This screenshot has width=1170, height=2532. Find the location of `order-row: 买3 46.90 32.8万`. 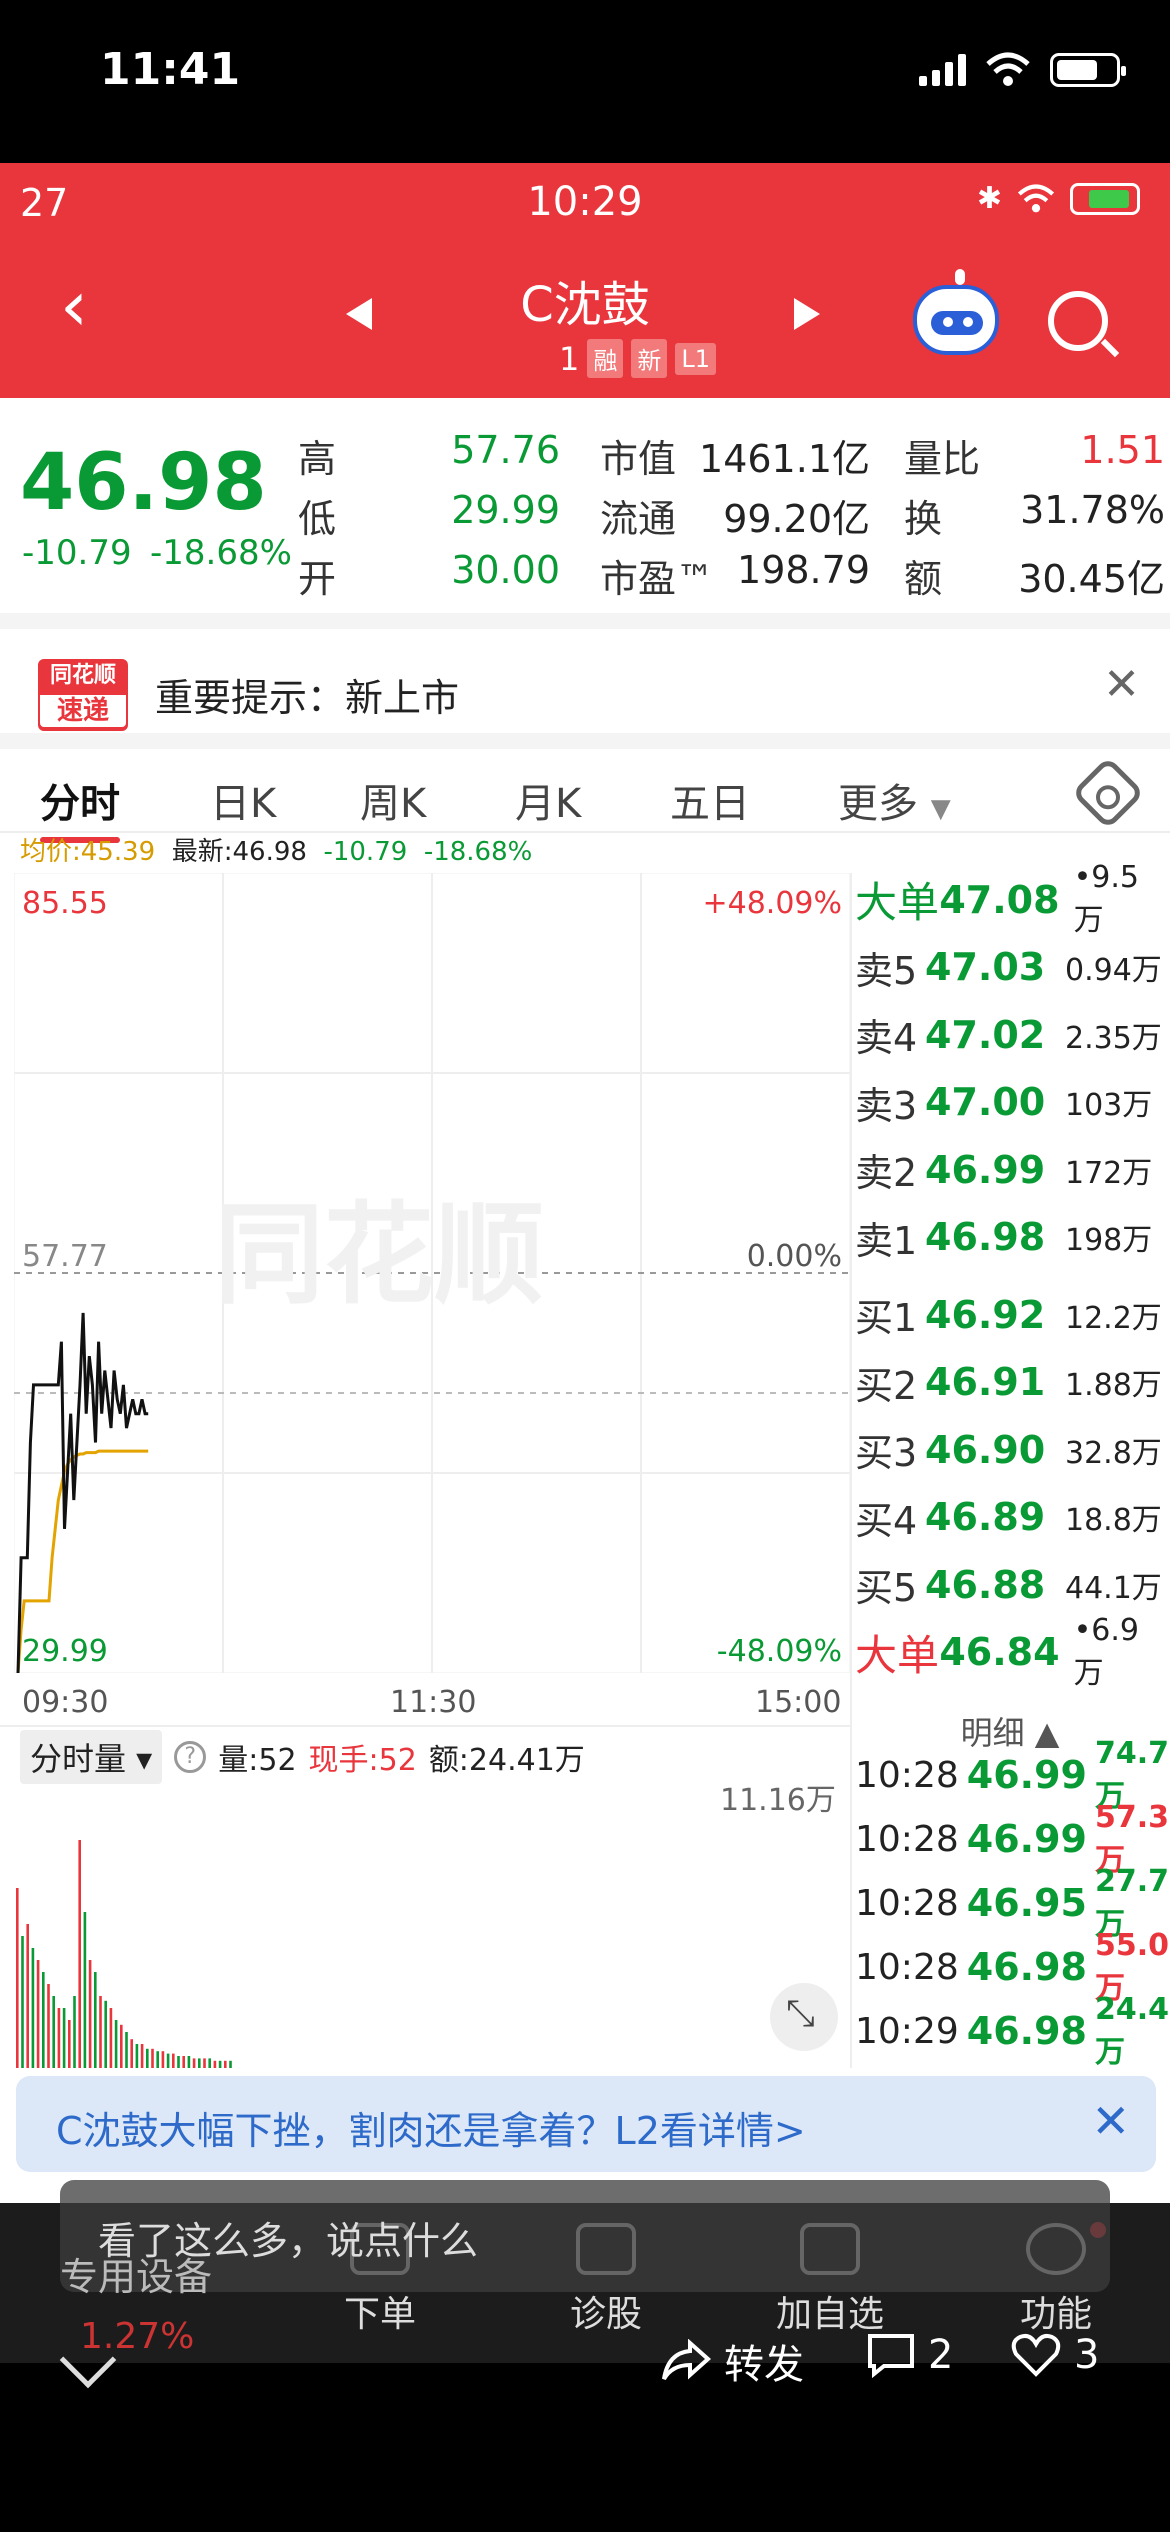

order-row: 买3 46.90 32.8万 is located at coordinates (1010, 1450).